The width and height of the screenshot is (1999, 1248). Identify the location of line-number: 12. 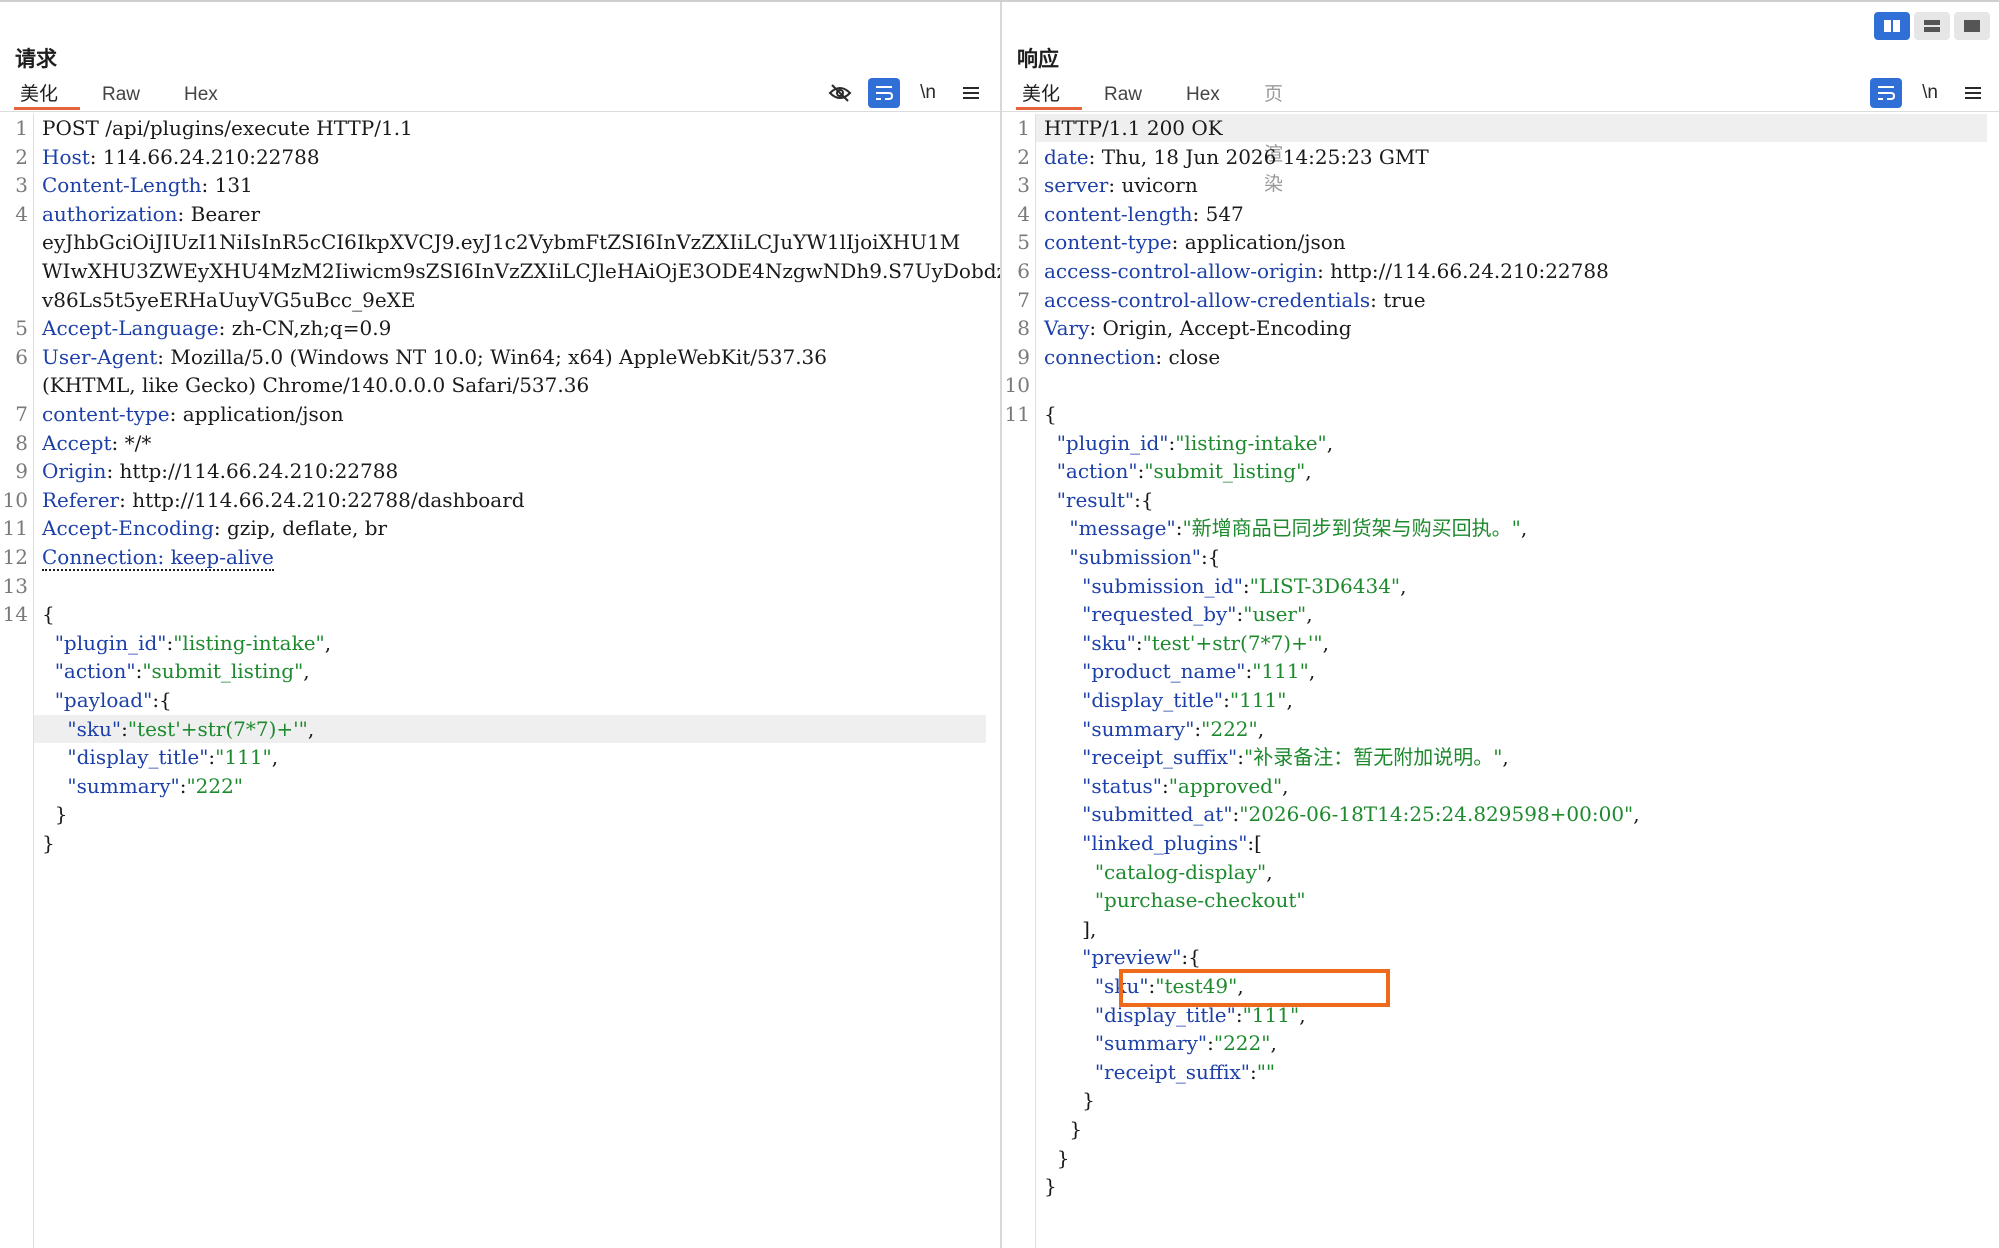
(15, 557).